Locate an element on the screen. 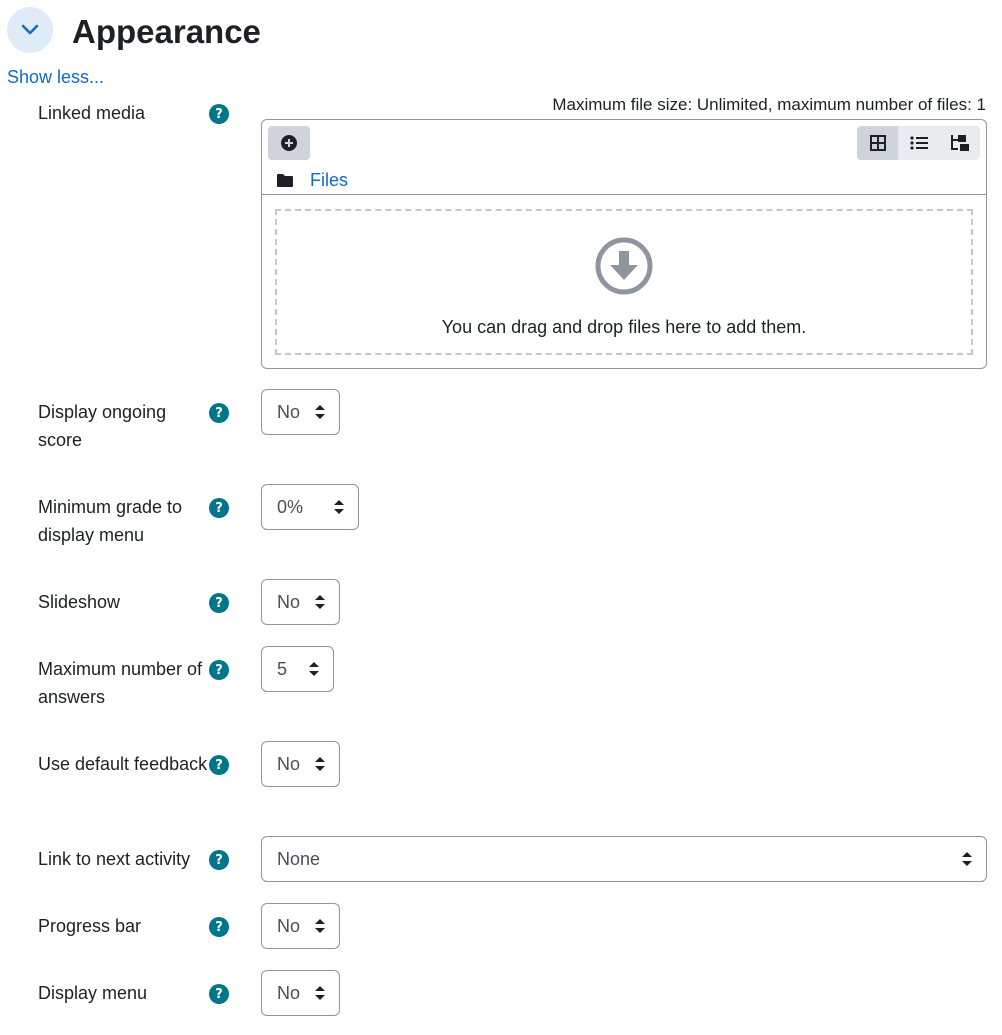 This screenshot has height=1035, width=1002. progress-bar-select: No is located at coordinates (300, 926).